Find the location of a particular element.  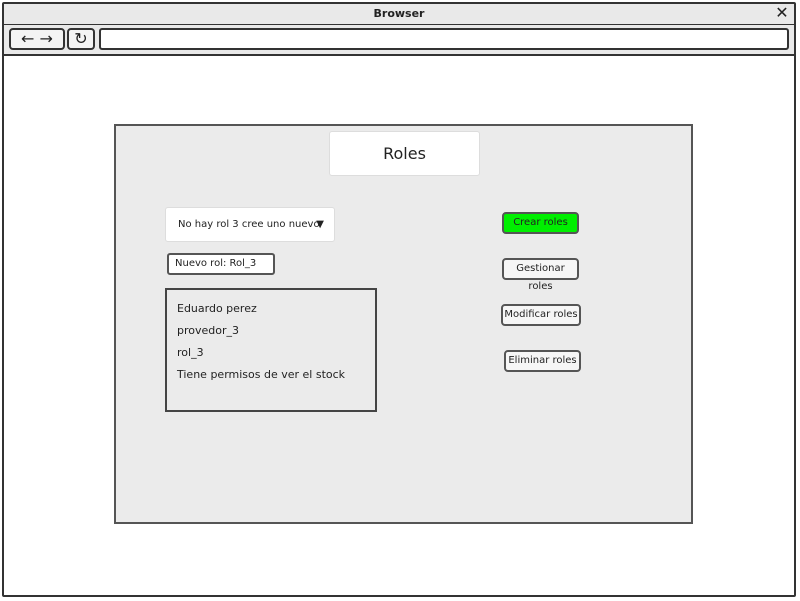

window-title: Browser is located at coordinates (399, 13).